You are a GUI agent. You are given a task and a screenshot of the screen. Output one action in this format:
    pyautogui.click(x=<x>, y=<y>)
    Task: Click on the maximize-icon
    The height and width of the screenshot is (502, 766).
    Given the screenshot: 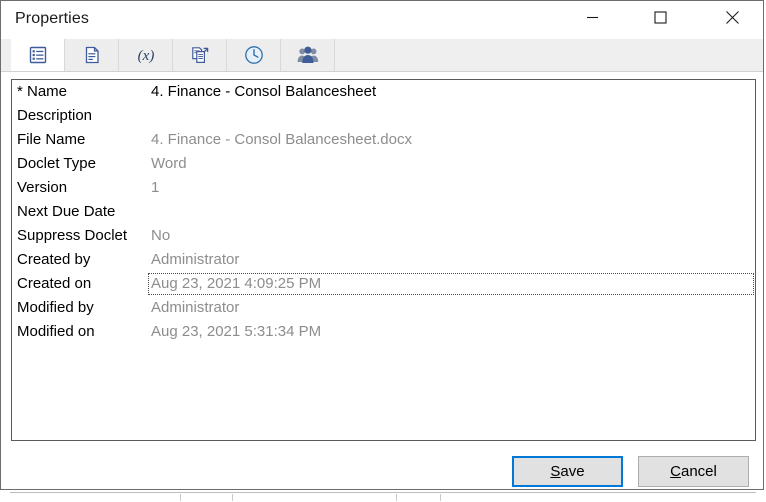 What is the action you would take?
    pyautogui.click(x=660, y=17)
    